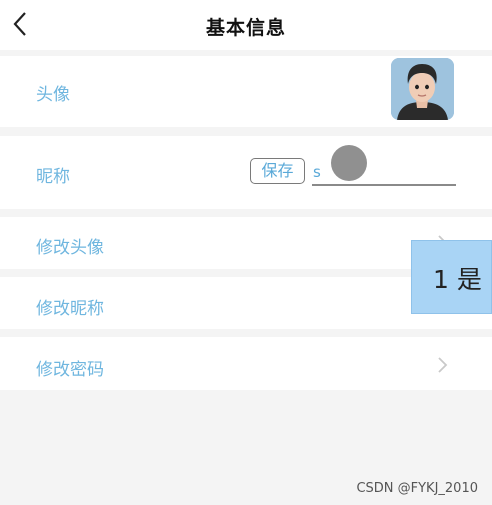  I want to click on watermark: CSDN @FYKJ_2010, so click(417, 488).